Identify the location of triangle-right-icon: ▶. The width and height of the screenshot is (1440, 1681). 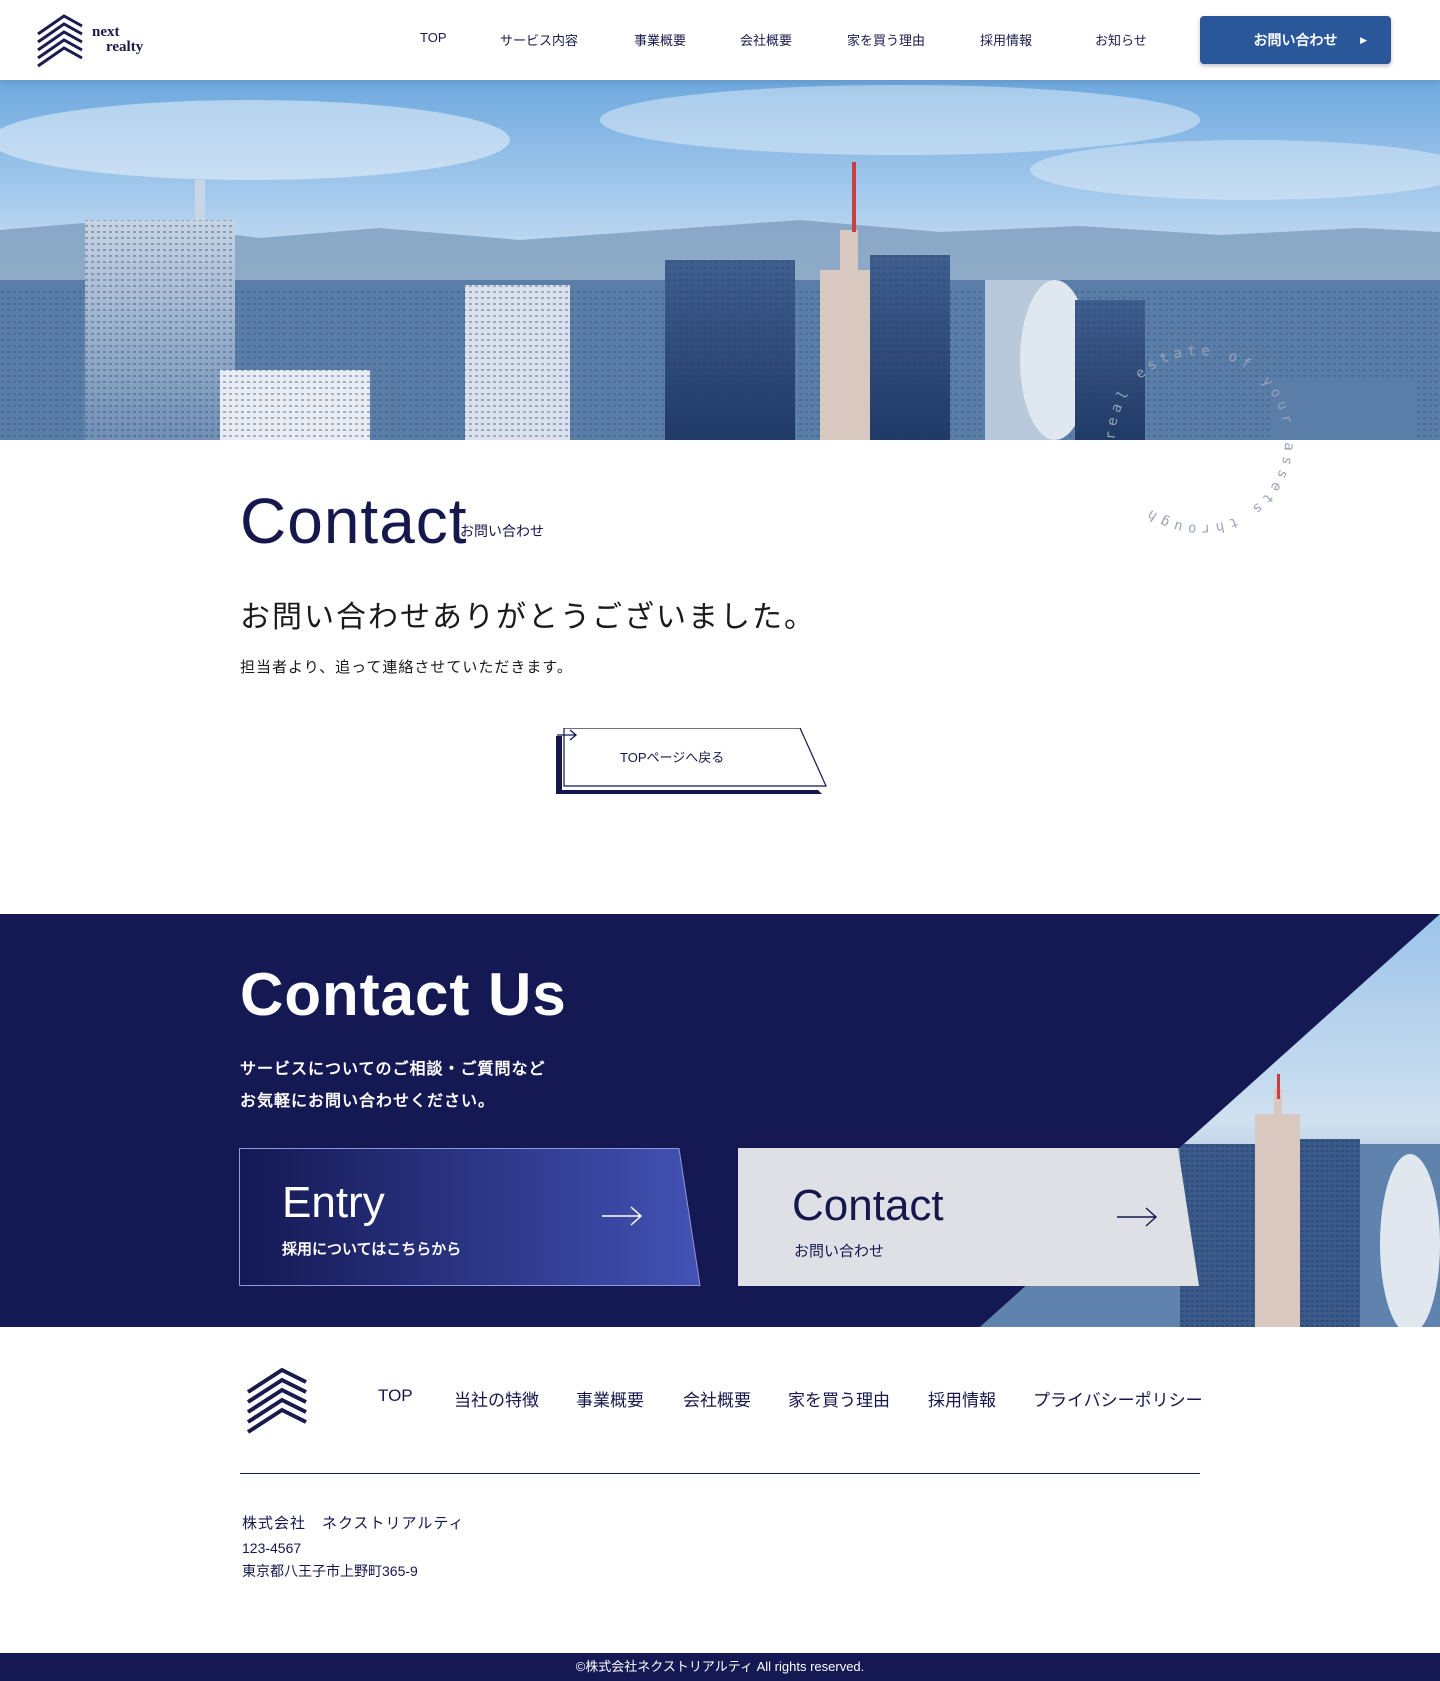
(1363, 40).